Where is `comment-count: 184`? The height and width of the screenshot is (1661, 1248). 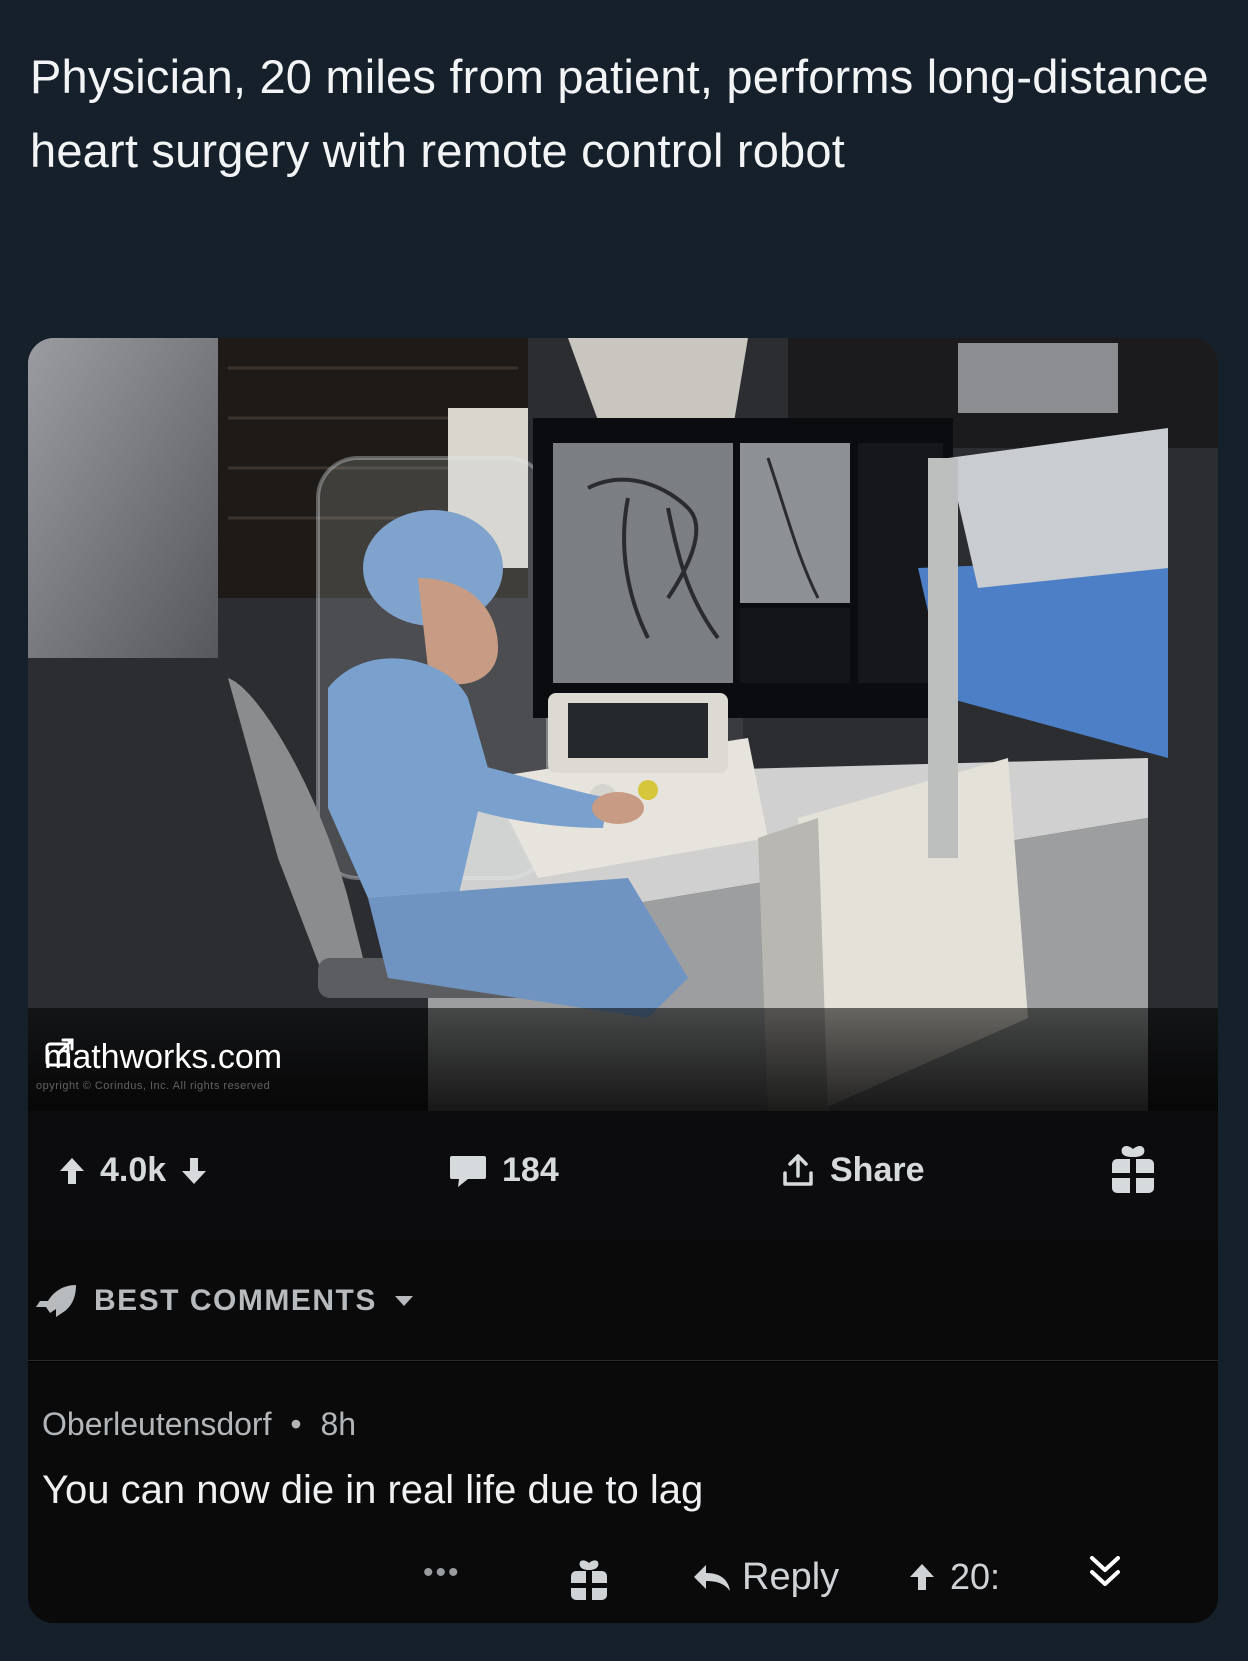
comment-count: 184 is located at coordinates (530, 1170).